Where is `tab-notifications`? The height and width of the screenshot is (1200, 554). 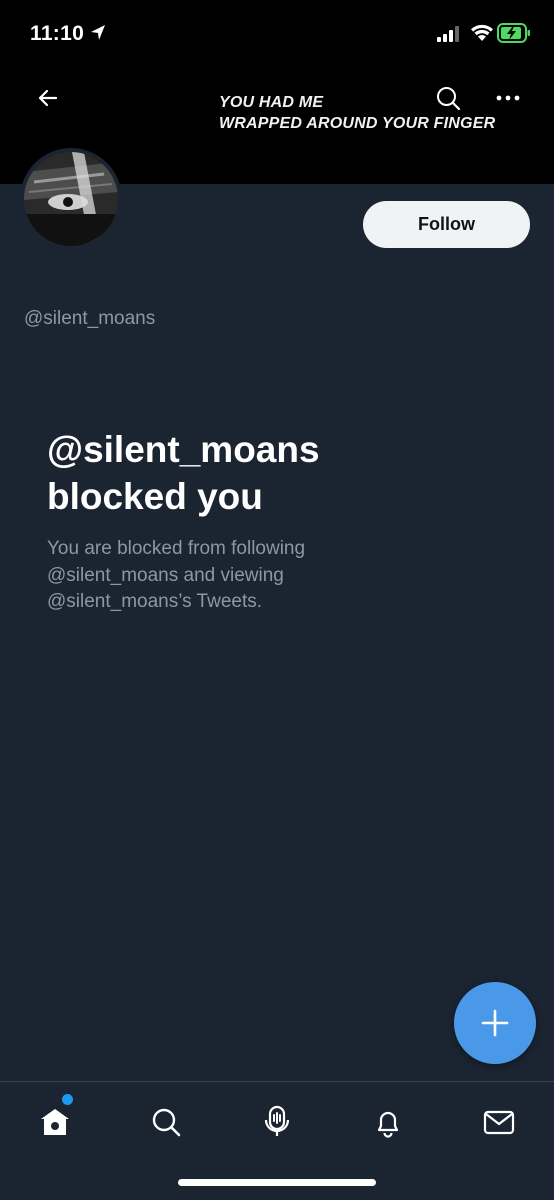 tab-notifications is located at coordinates (388, 1122).